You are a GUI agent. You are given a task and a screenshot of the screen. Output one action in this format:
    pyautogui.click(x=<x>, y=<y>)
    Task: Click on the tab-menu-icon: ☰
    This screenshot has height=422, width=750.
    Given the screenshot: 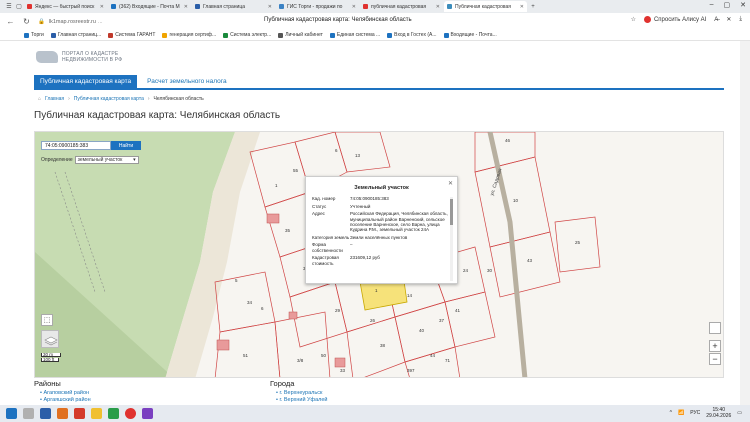 What is the action you would take?
    pyautogui.click(x=9, y=7)
    